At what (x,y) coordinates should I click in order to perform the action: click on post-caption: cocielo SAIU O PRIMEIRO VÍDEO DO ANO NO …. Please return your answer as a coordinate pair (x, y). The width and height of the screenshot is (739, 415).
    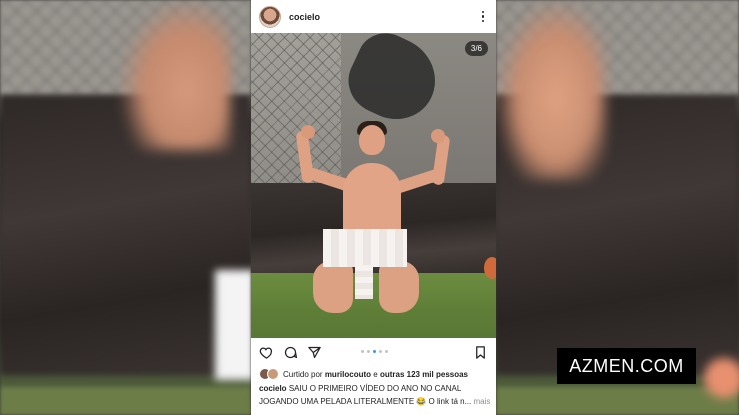
    Looking at the image, I should click on (375, 395).